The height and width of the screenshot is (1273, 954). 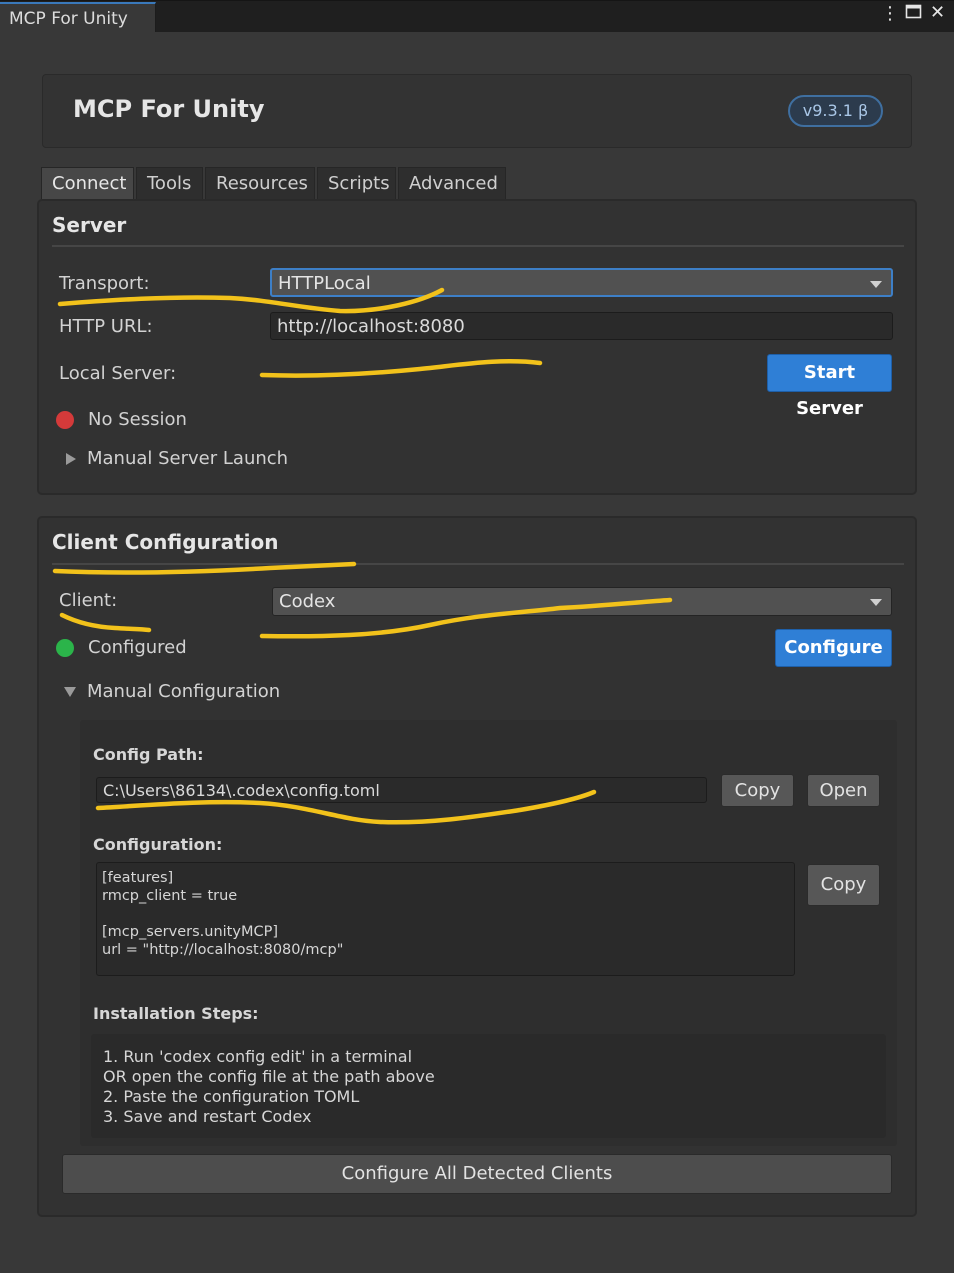 What do you see at coordinates (65, 648) in the screenshot?
I see `status-dot-green-icon` at bounding box center [65, 648].